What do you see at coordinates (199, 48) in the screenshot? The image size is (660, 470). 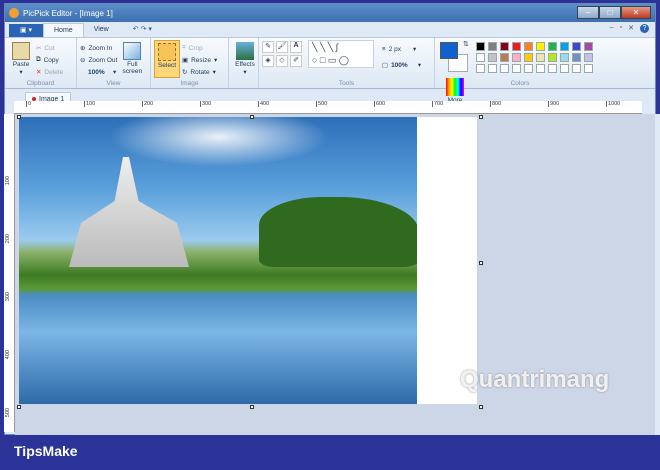 I see `crop-button: ⌗ Crop` at bounding box center [199, 48].